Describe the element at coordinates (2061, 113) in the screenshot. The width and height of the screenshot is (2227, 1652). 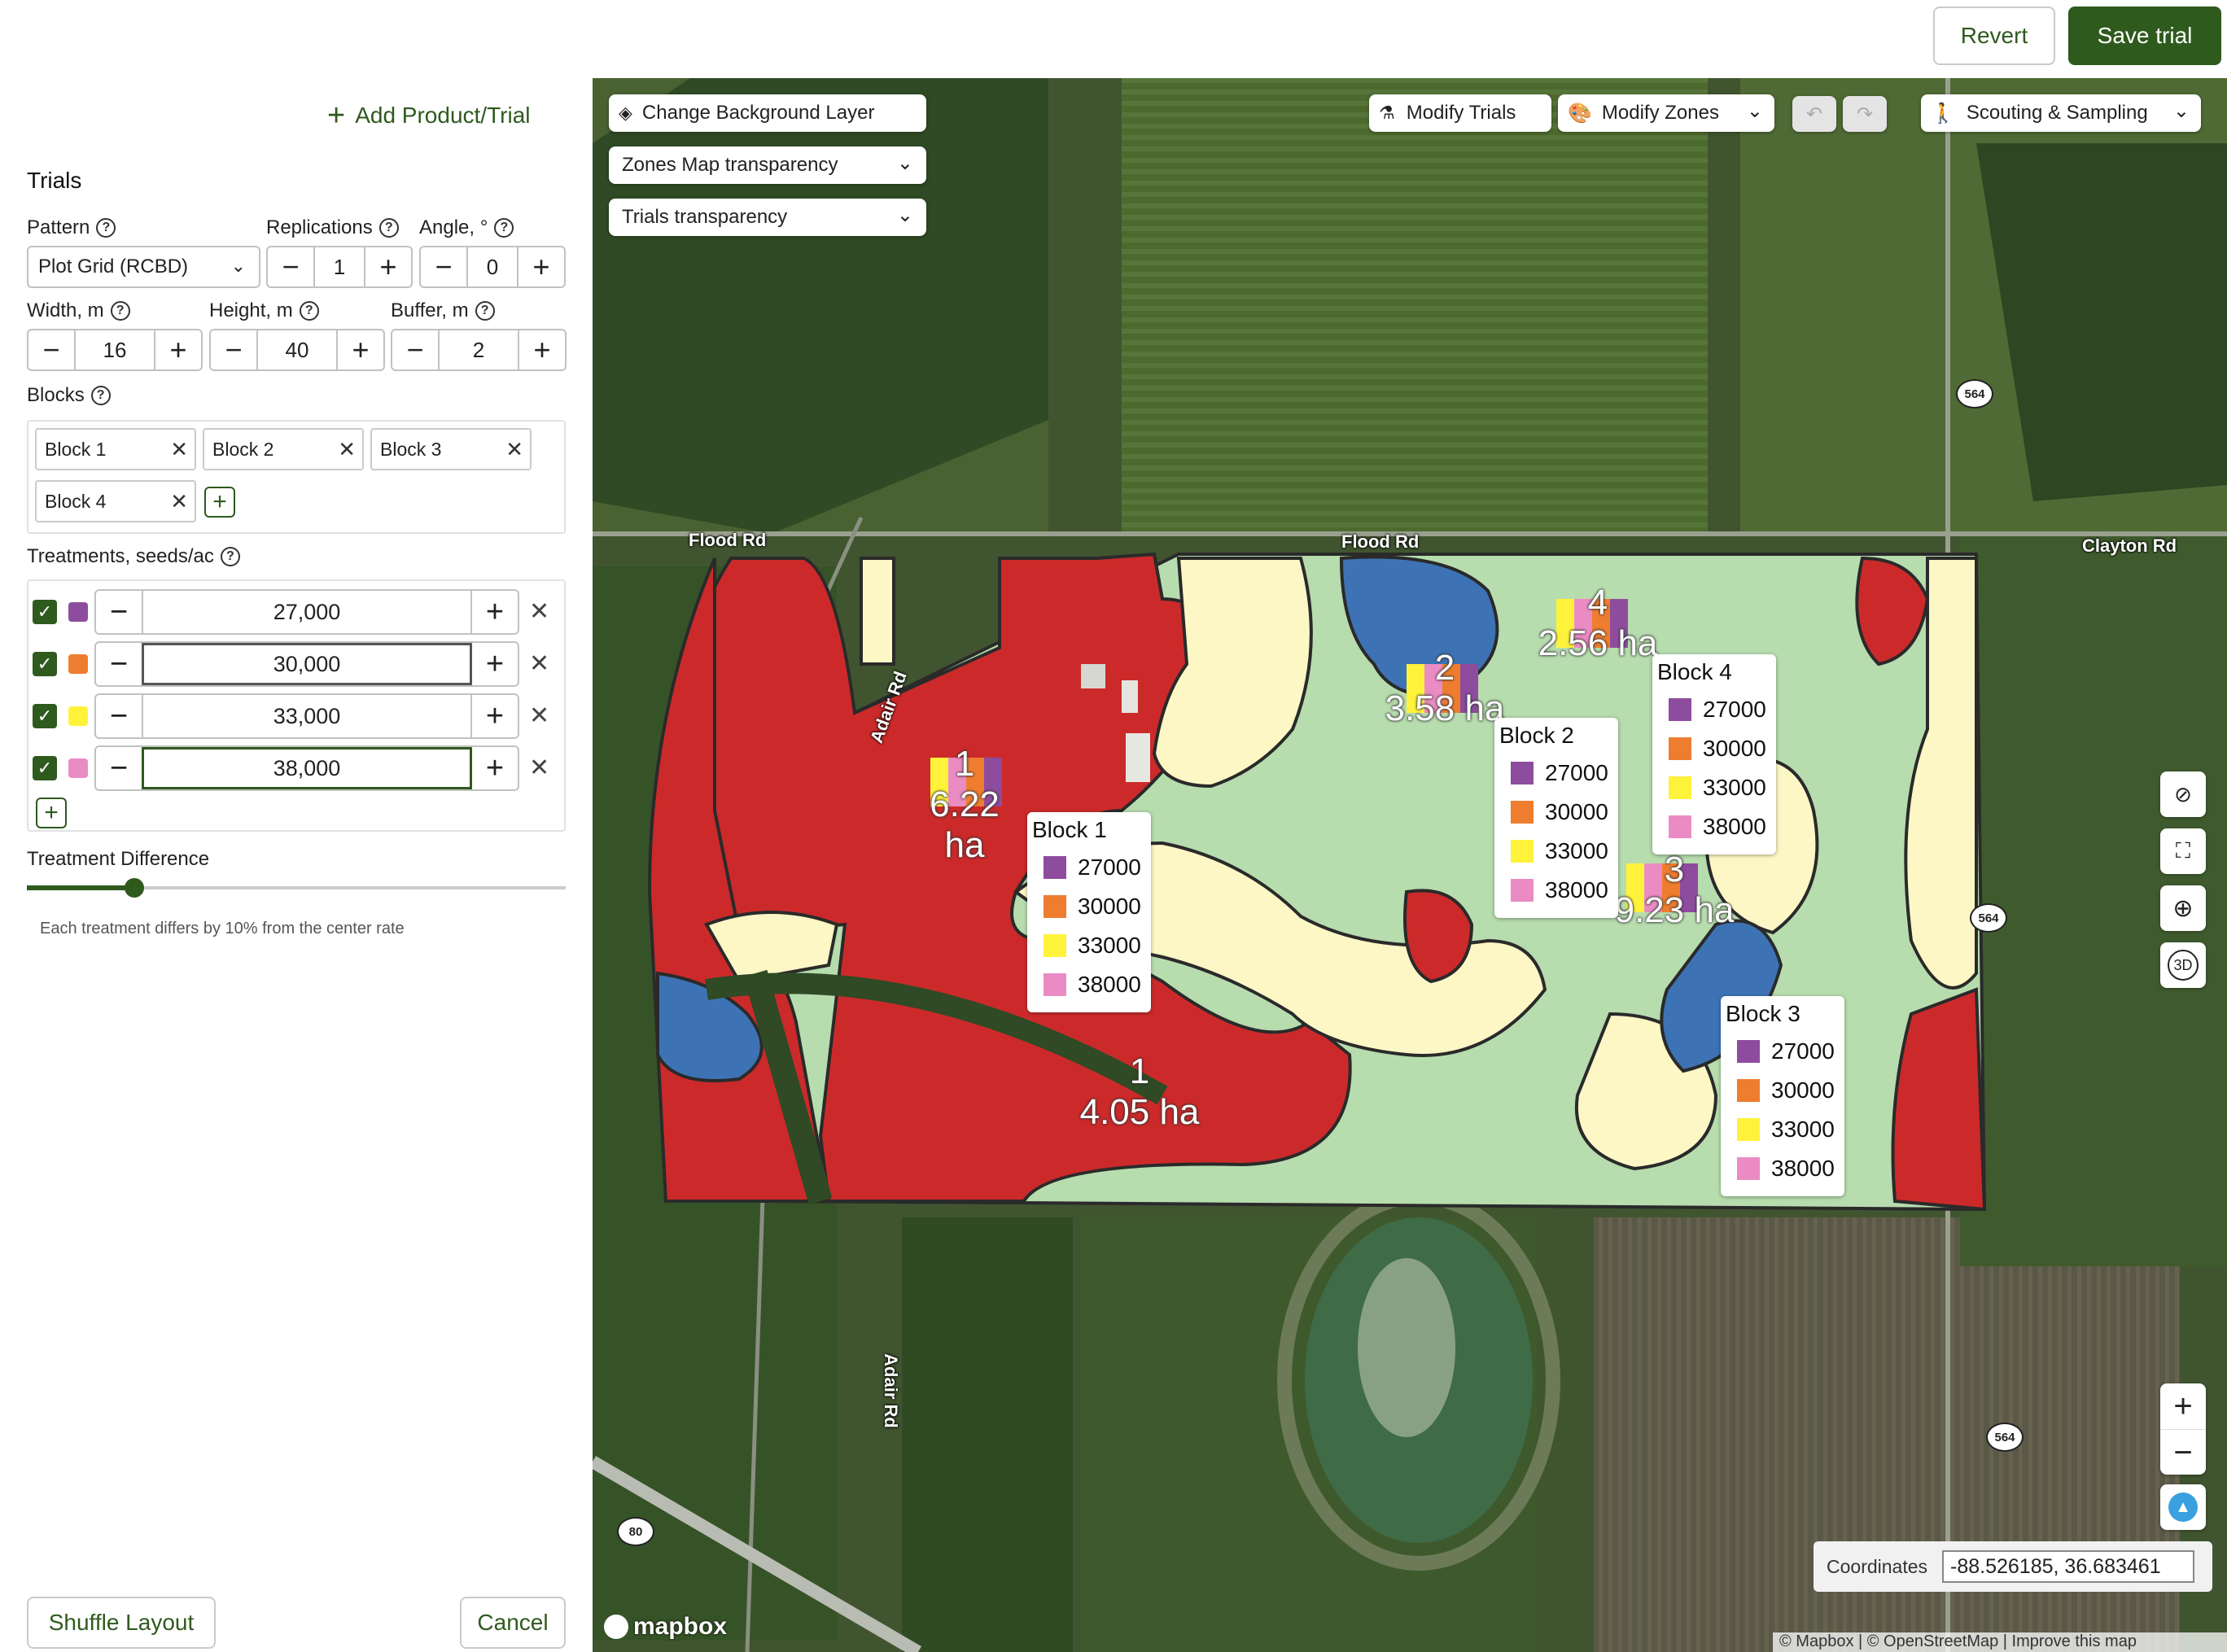
I see `scouting-sampling-dropdown: 🚶 Scouting & Sampling ⌄` at that location.